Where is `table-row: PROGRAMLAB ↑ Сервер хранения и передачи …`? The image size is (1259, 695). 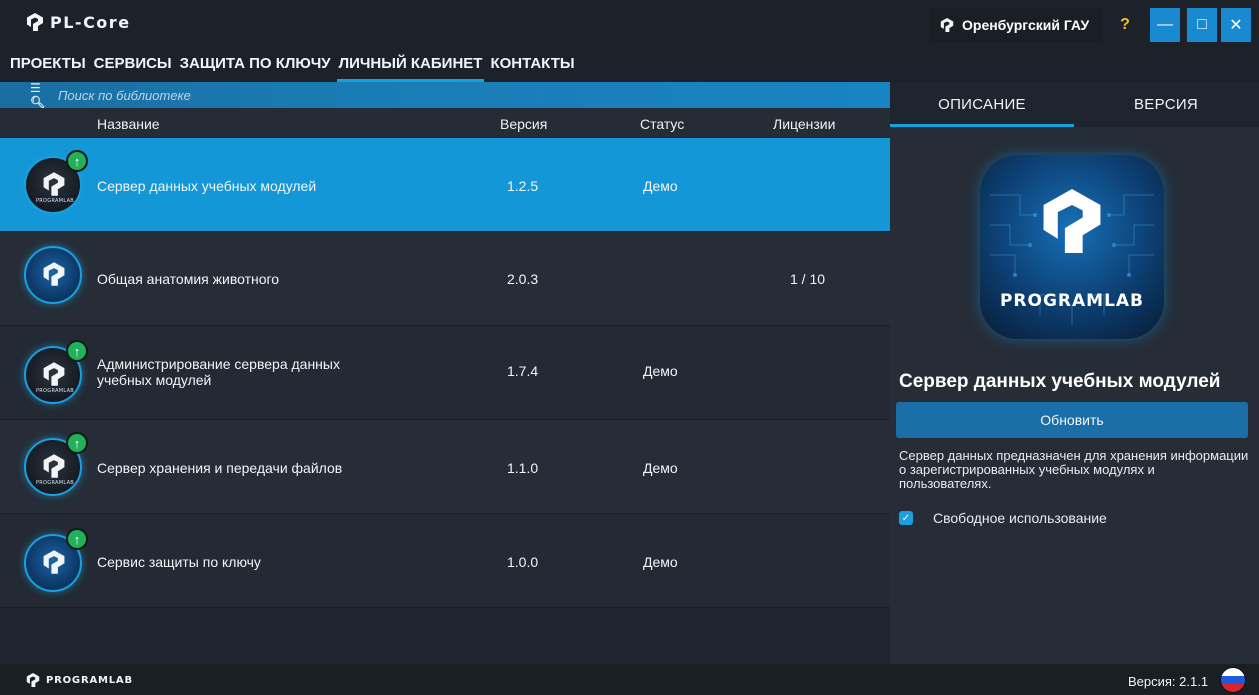
table-row: PROGRAMLAB ↑ Сервер хранения и передачи … is located at coordinates (445, 467).